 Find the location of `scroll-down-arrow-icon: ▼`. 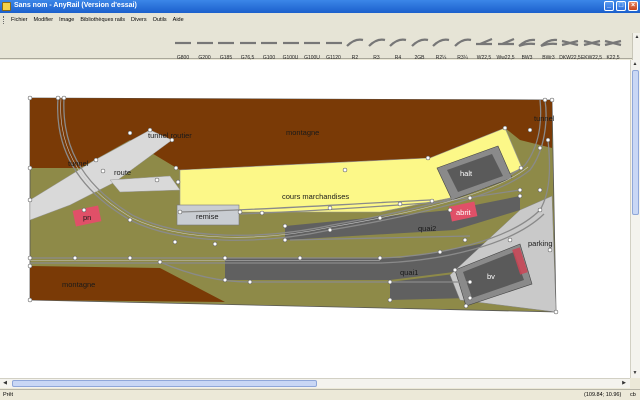

scroll-down-arrow-icon: ▼ is located at coordinates (635, 373).